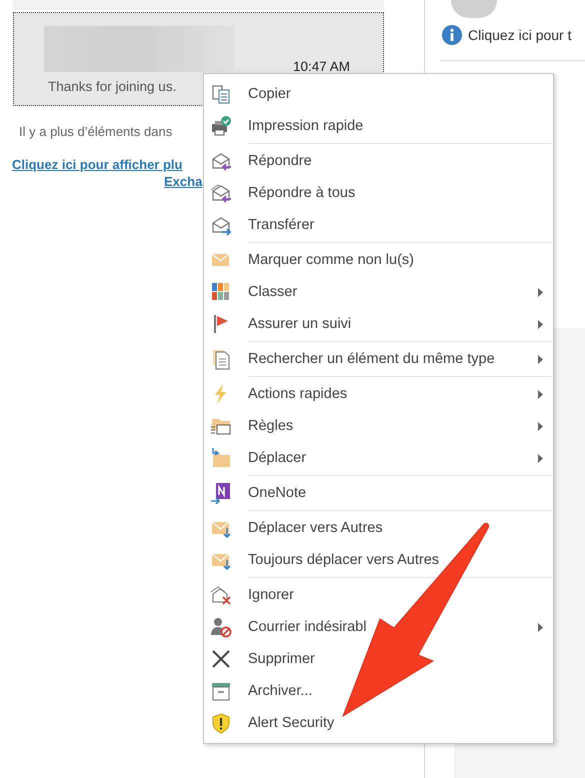 The width and height of the screenshot is (585, 778). I want to click on menu-item: Supprimer, so click(378, 659).